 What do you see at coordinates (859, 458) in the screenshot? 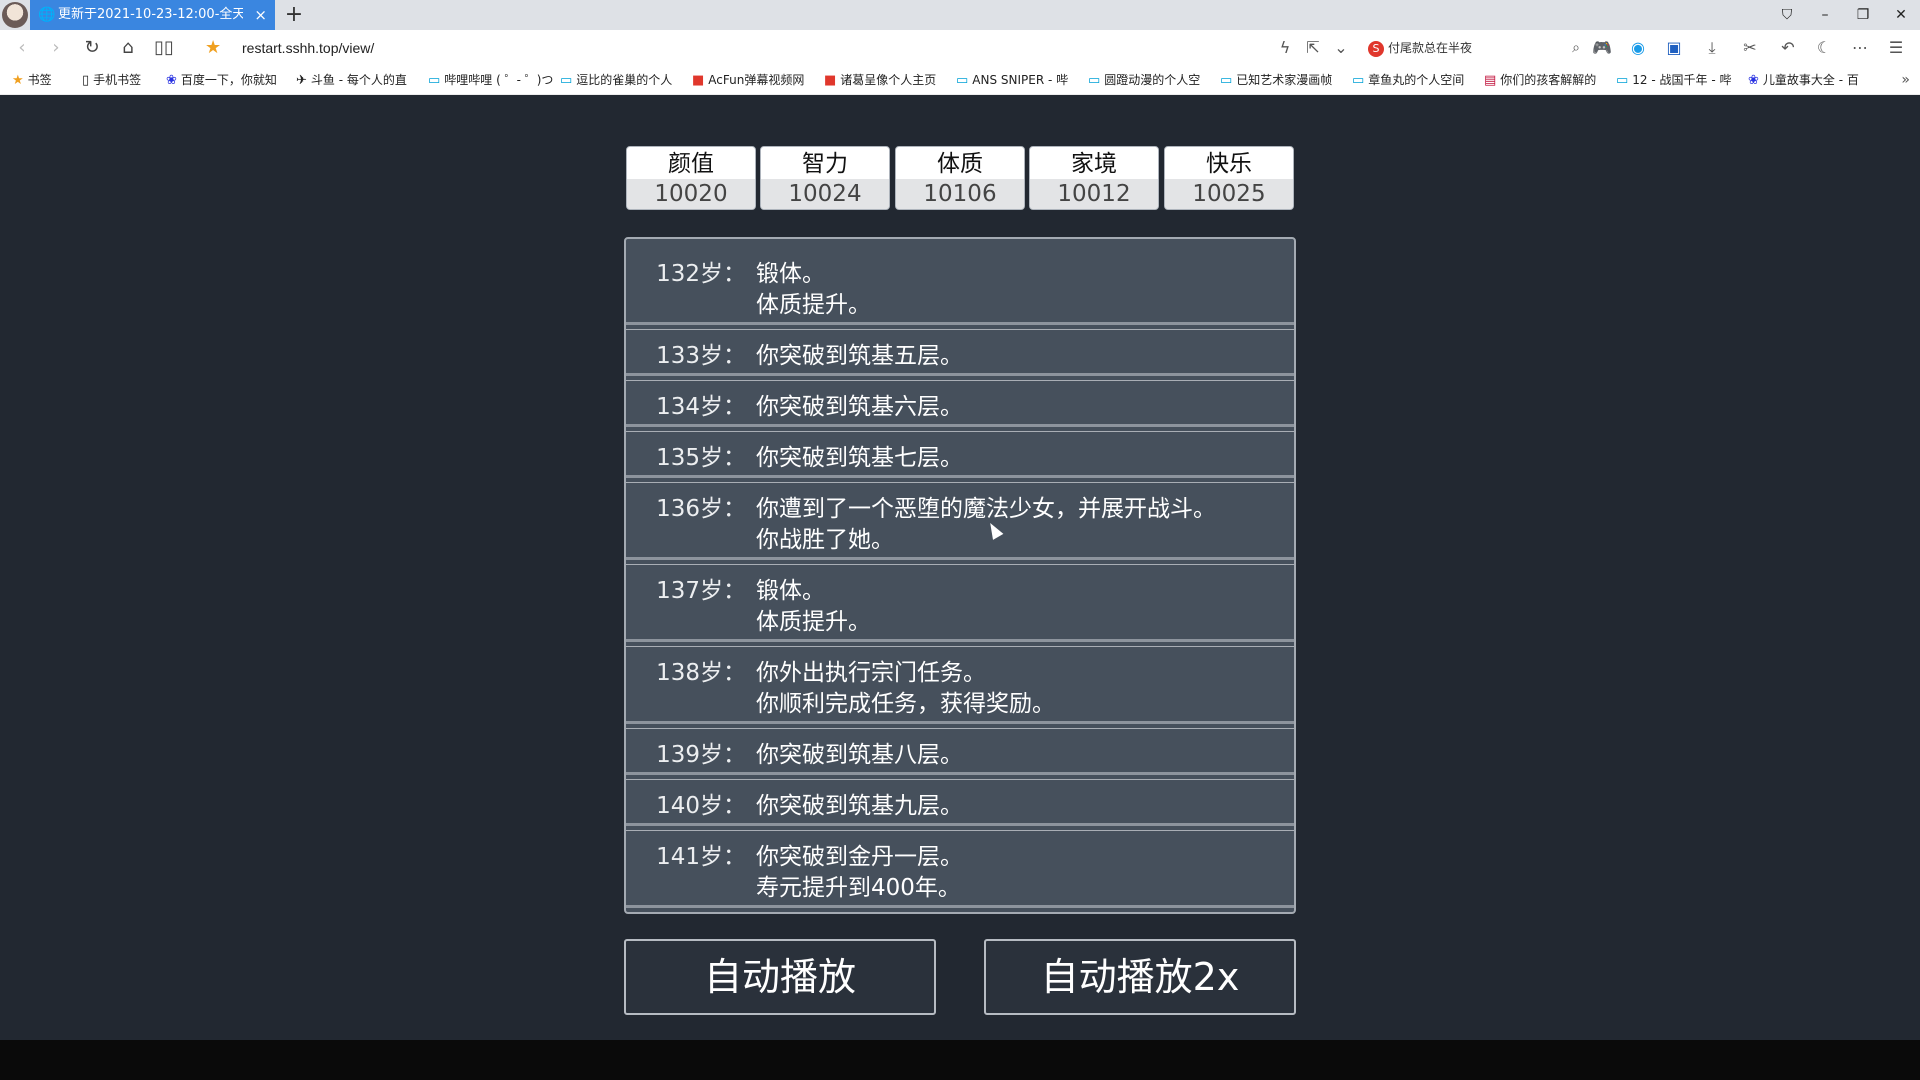
I see `log-text: 你突破到筑基七层。` at bounding box center [859, 458].